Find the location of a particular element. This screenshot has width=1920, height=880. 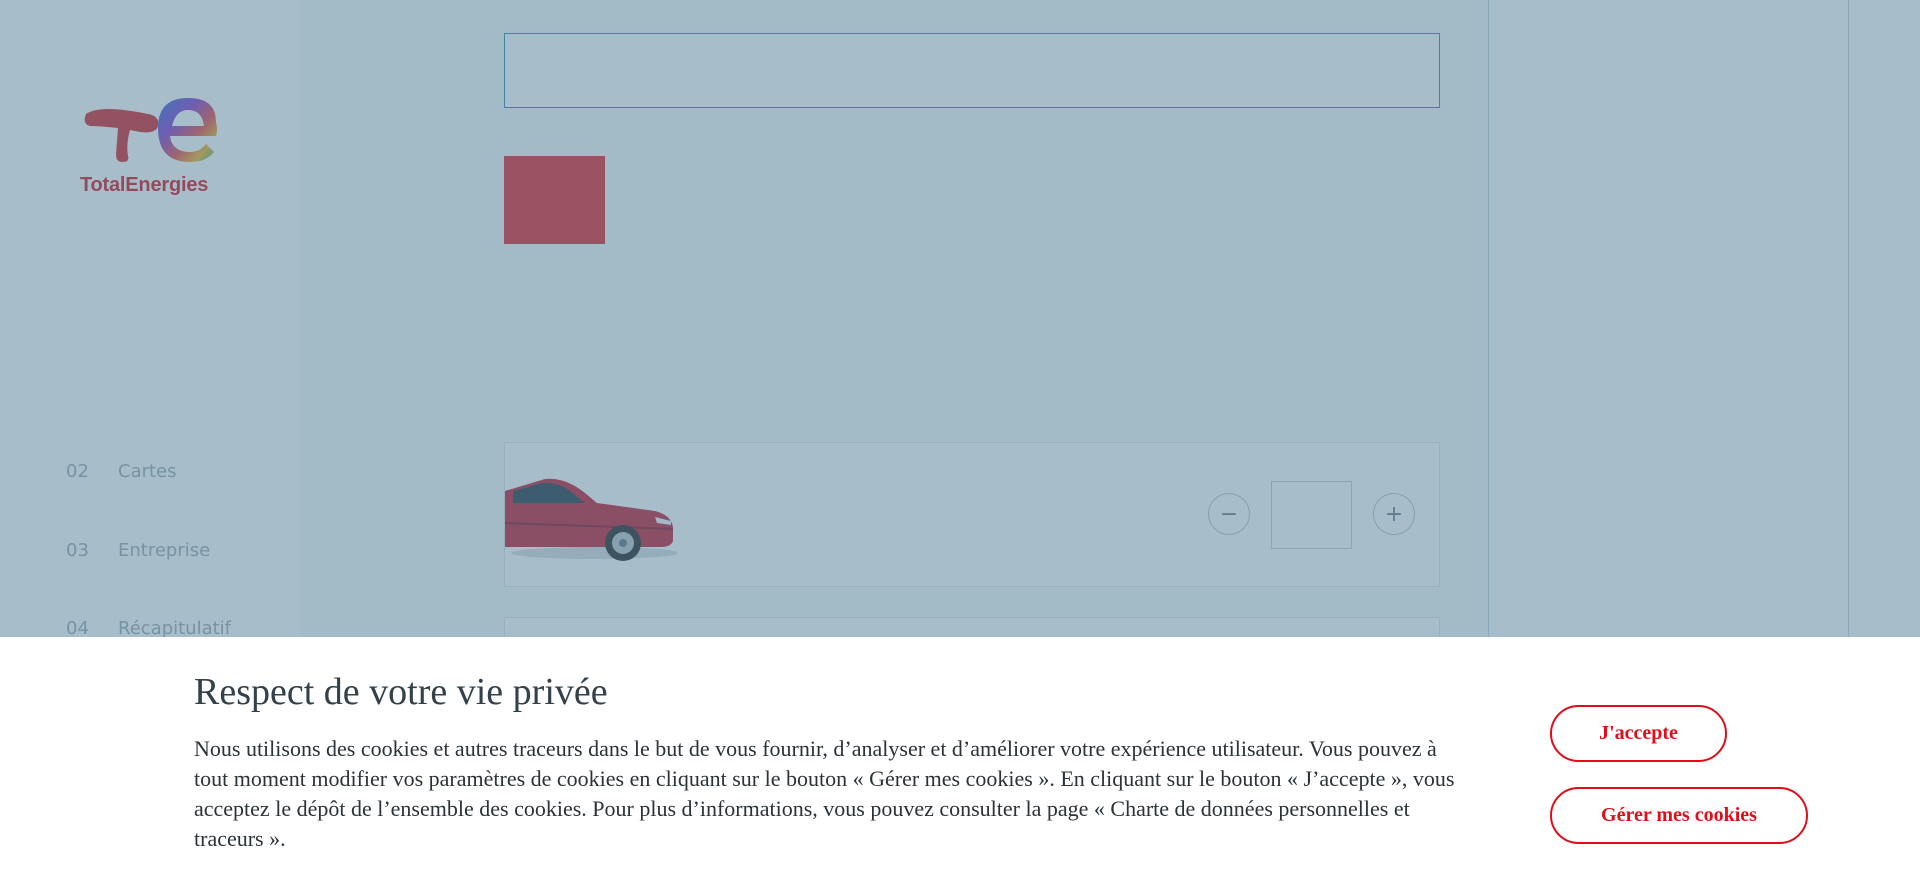

accept-cookies-button: J'accepte is located at coordinates (1638, 733).